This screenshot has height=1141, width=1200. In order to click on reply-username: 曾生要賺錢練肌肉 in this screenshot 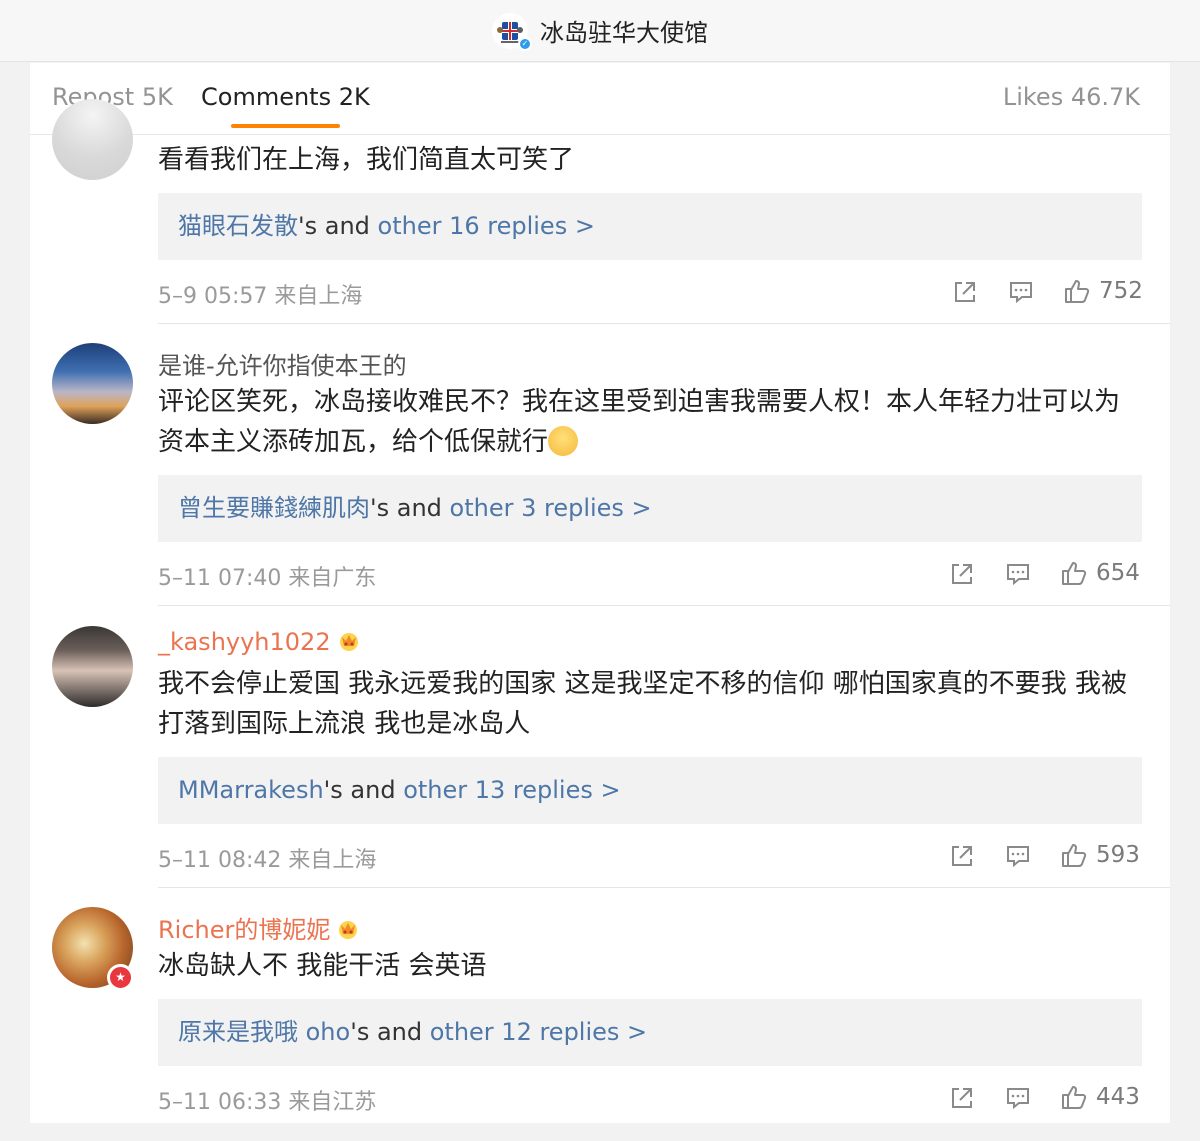, I will do `click(274, 508)`.